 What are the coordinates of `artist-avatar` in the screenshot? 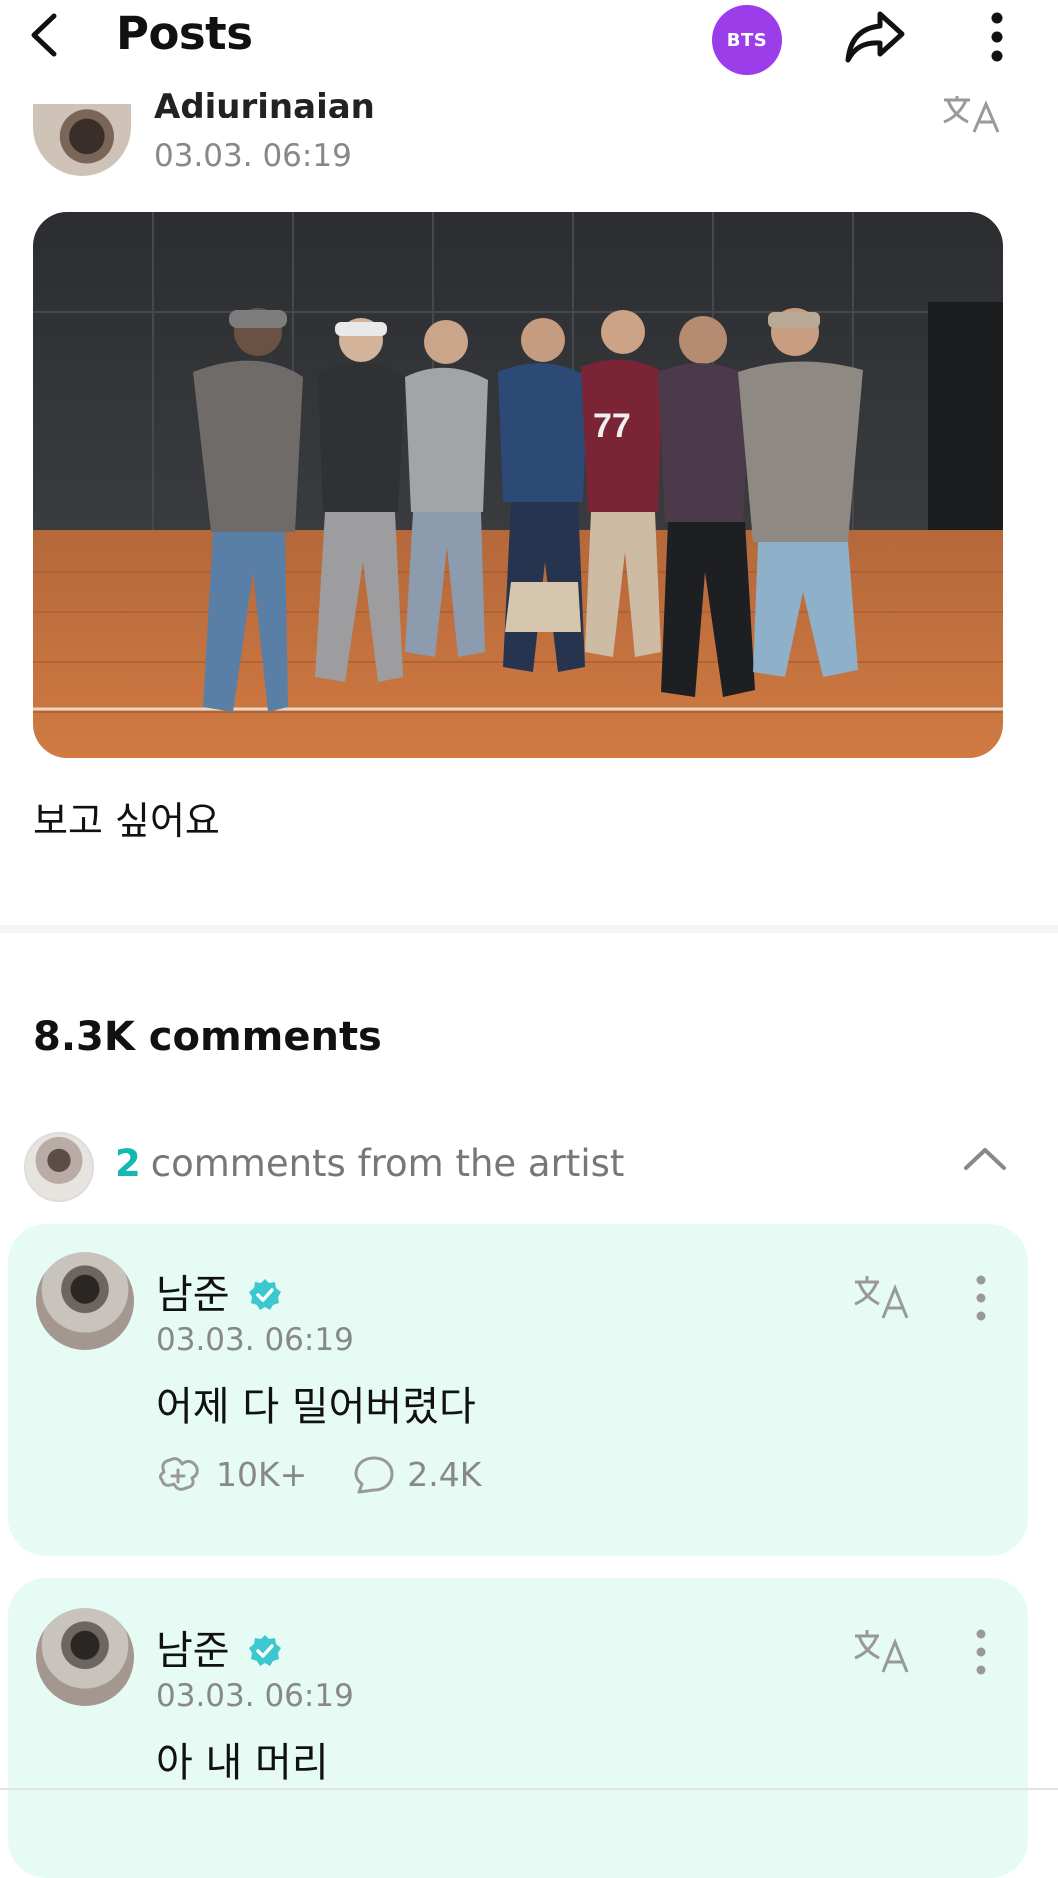 It's located at (59, 1167).